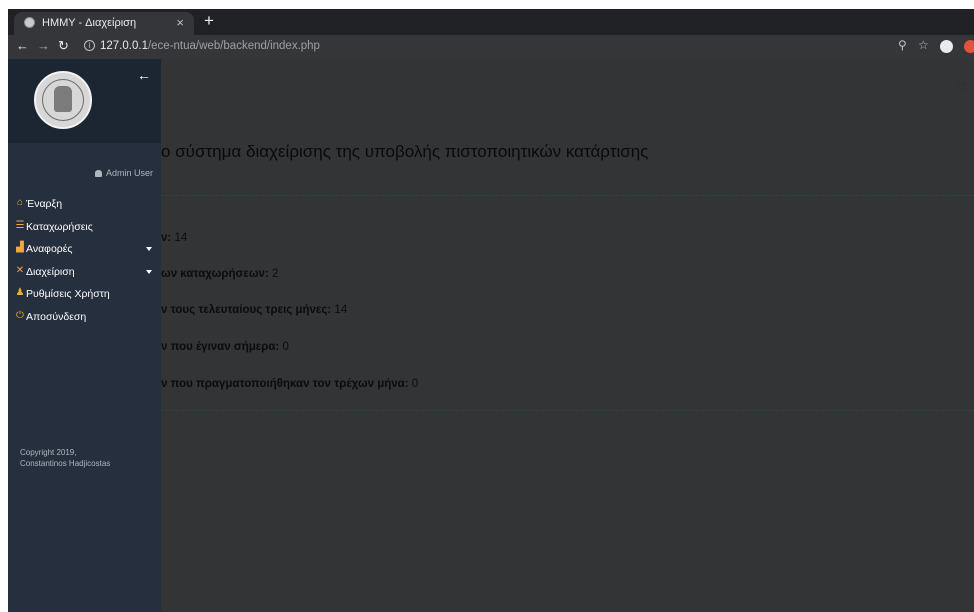 The width and height of the screenshot is (974, 612). Describe the element at coordinates (20, 315) in the screenshot. I see `power-icon: ⏻` at that location.